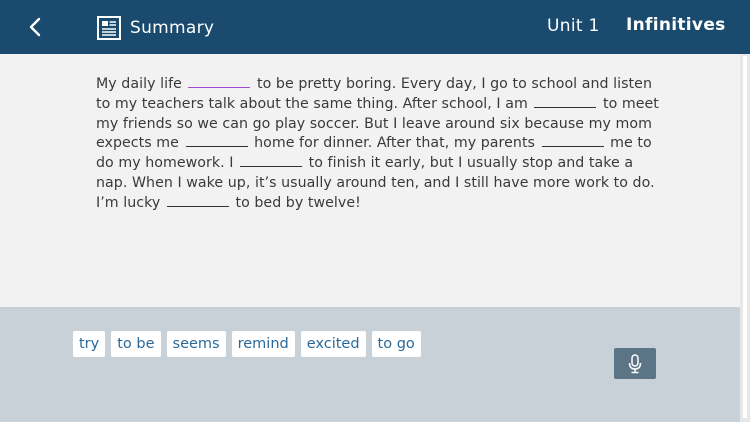  Describe the element at coordinates (333, 344) in the screenshot. I see `word-chip-excited: excited` at that location.